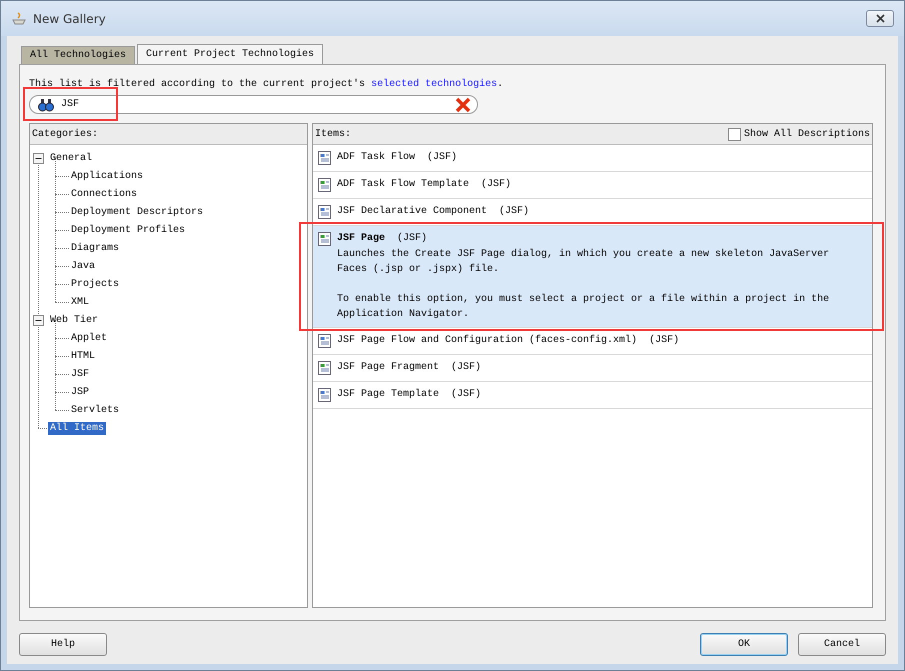 The width and height of the screenshot is (905, 671). I want to click on tree-item: Java, so click(83, 266).